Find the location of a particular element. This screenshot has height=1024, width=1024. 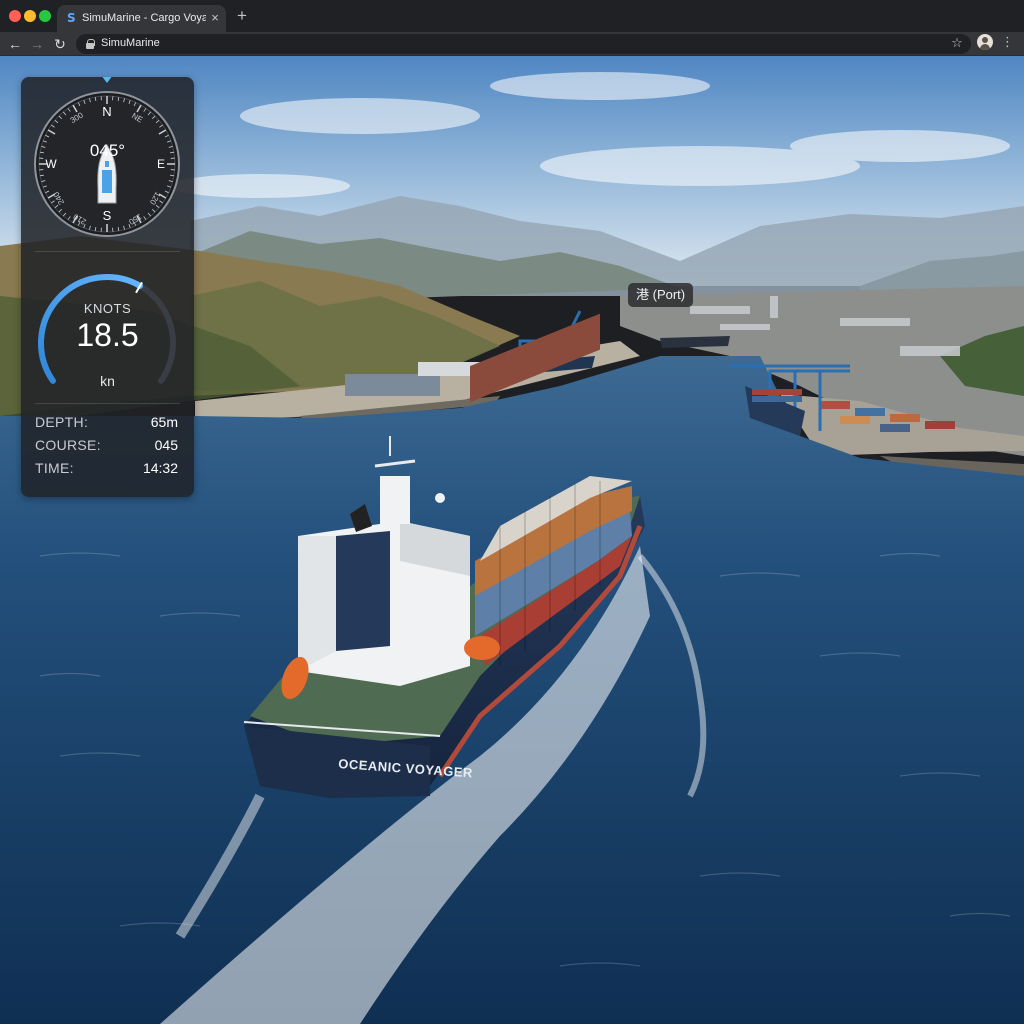

time-label: TIME: is located at coordinates (54, 468).